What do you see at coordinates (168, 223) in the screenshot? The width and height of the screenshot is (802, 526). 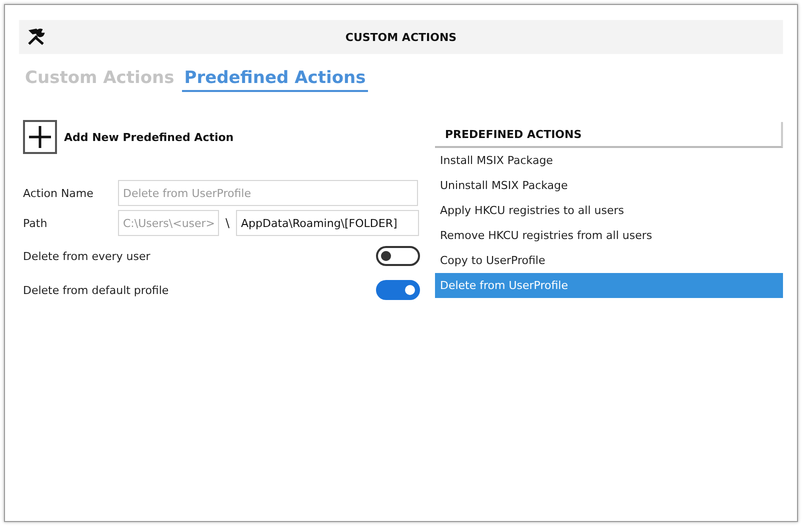 I see `path-prefix-field: C:\Users\<user>` at bounding box center [168, 223].